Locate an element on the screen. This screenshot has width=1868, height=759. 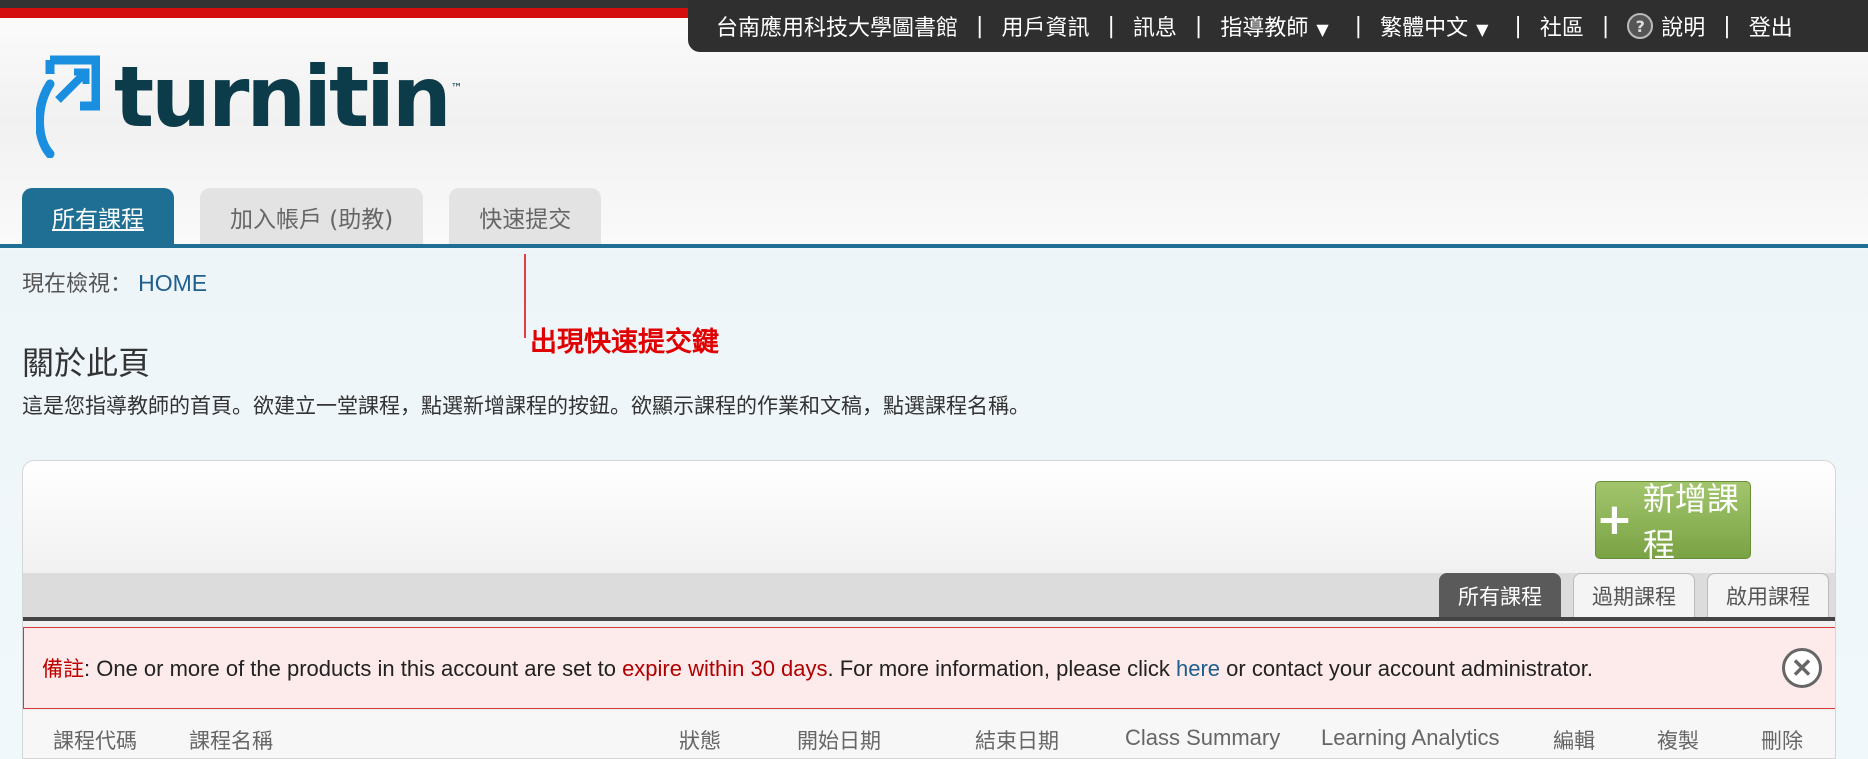
turnitin-logo: turnitin ™ is located at coordinates (249, 103).